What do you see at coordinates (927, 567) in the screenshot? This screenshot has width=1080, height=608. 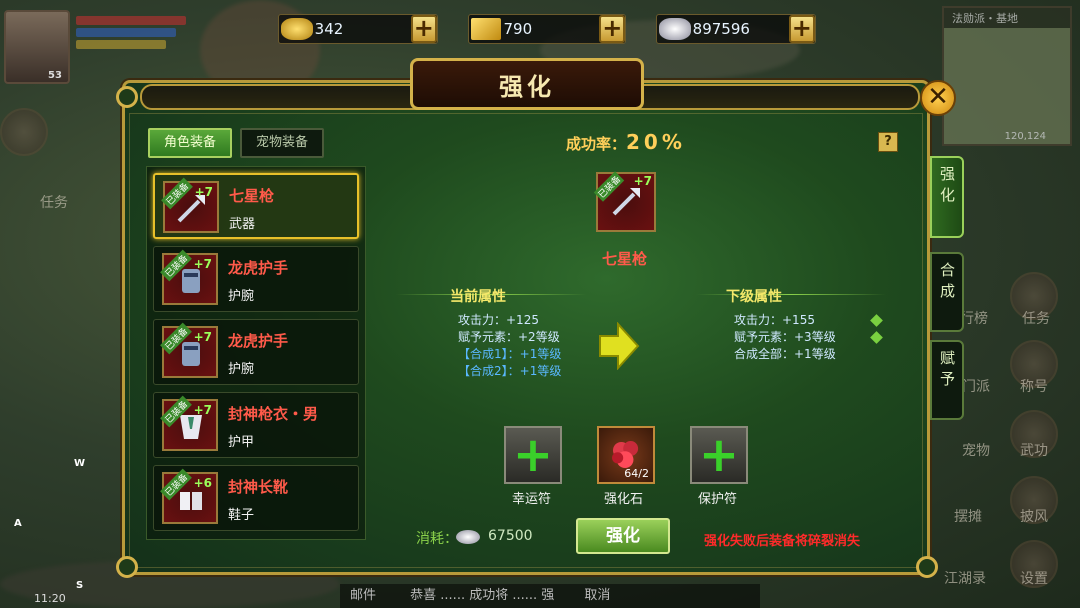 I see `corner-ornament-br` at bounding box center [927, 567].